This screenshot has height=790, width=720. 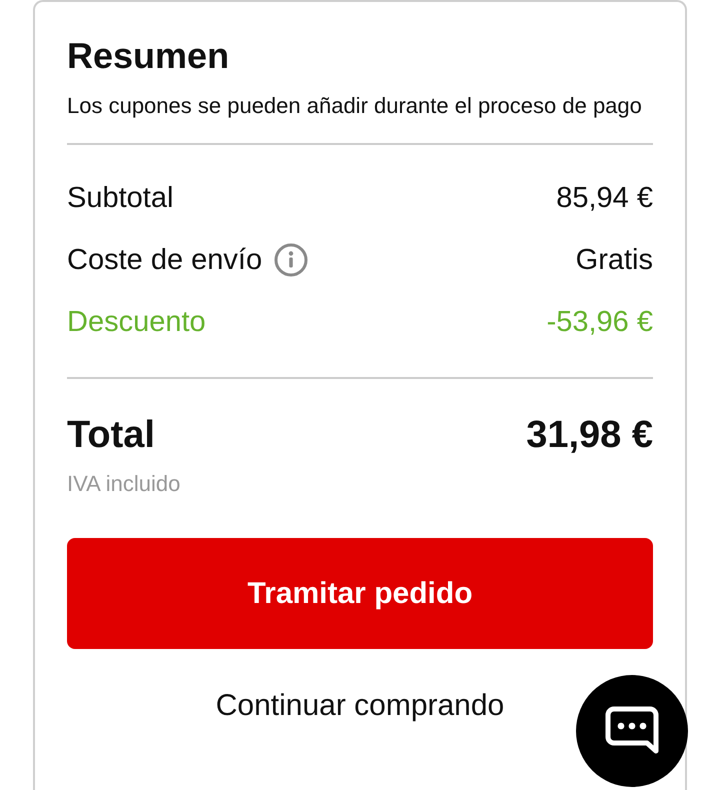 What do you see at coordinates (599, 322) in the screenshot?
I see `line-value: -53,96 €` at bounding box center [599, 322].